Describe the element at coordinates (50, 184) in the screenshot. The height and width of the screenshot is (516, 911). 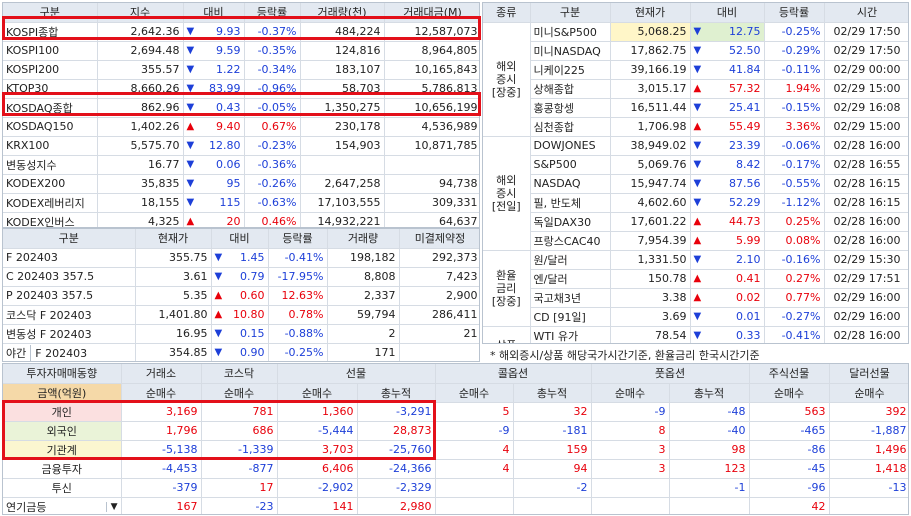
I see `index-name: KODEX200` at that location.